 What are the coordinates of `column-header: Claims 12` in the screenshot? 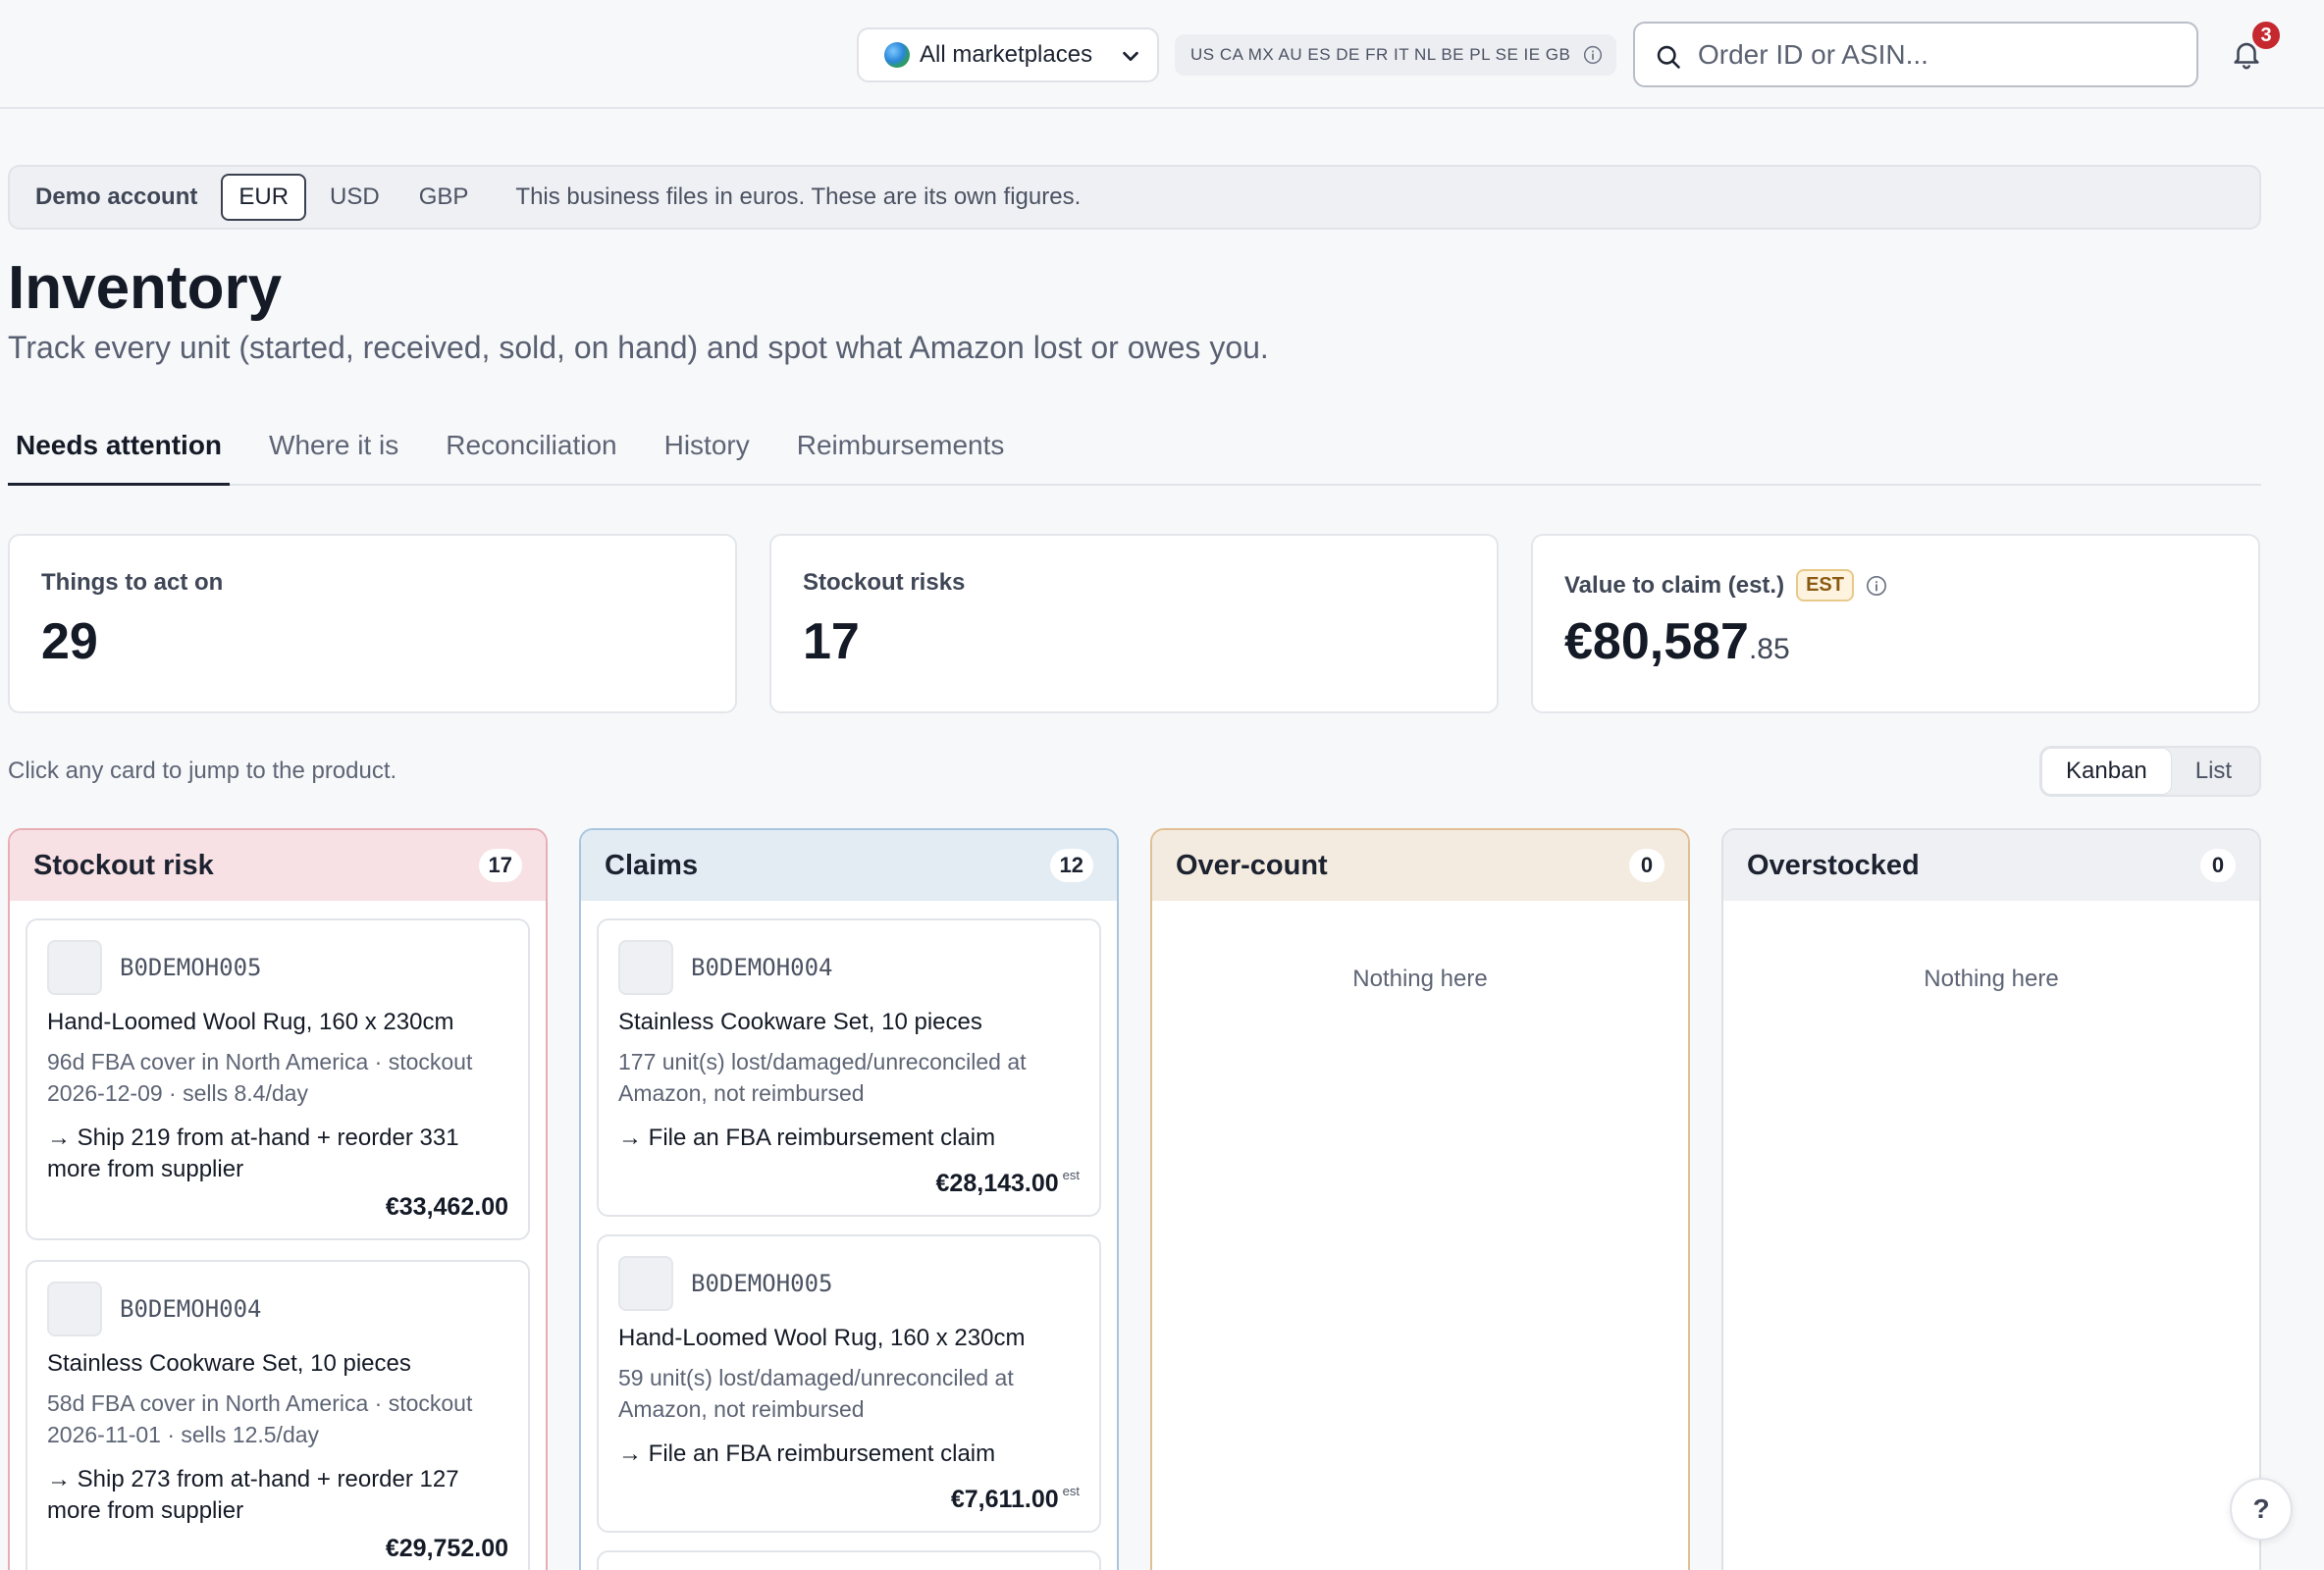 It's located at (849, 865).